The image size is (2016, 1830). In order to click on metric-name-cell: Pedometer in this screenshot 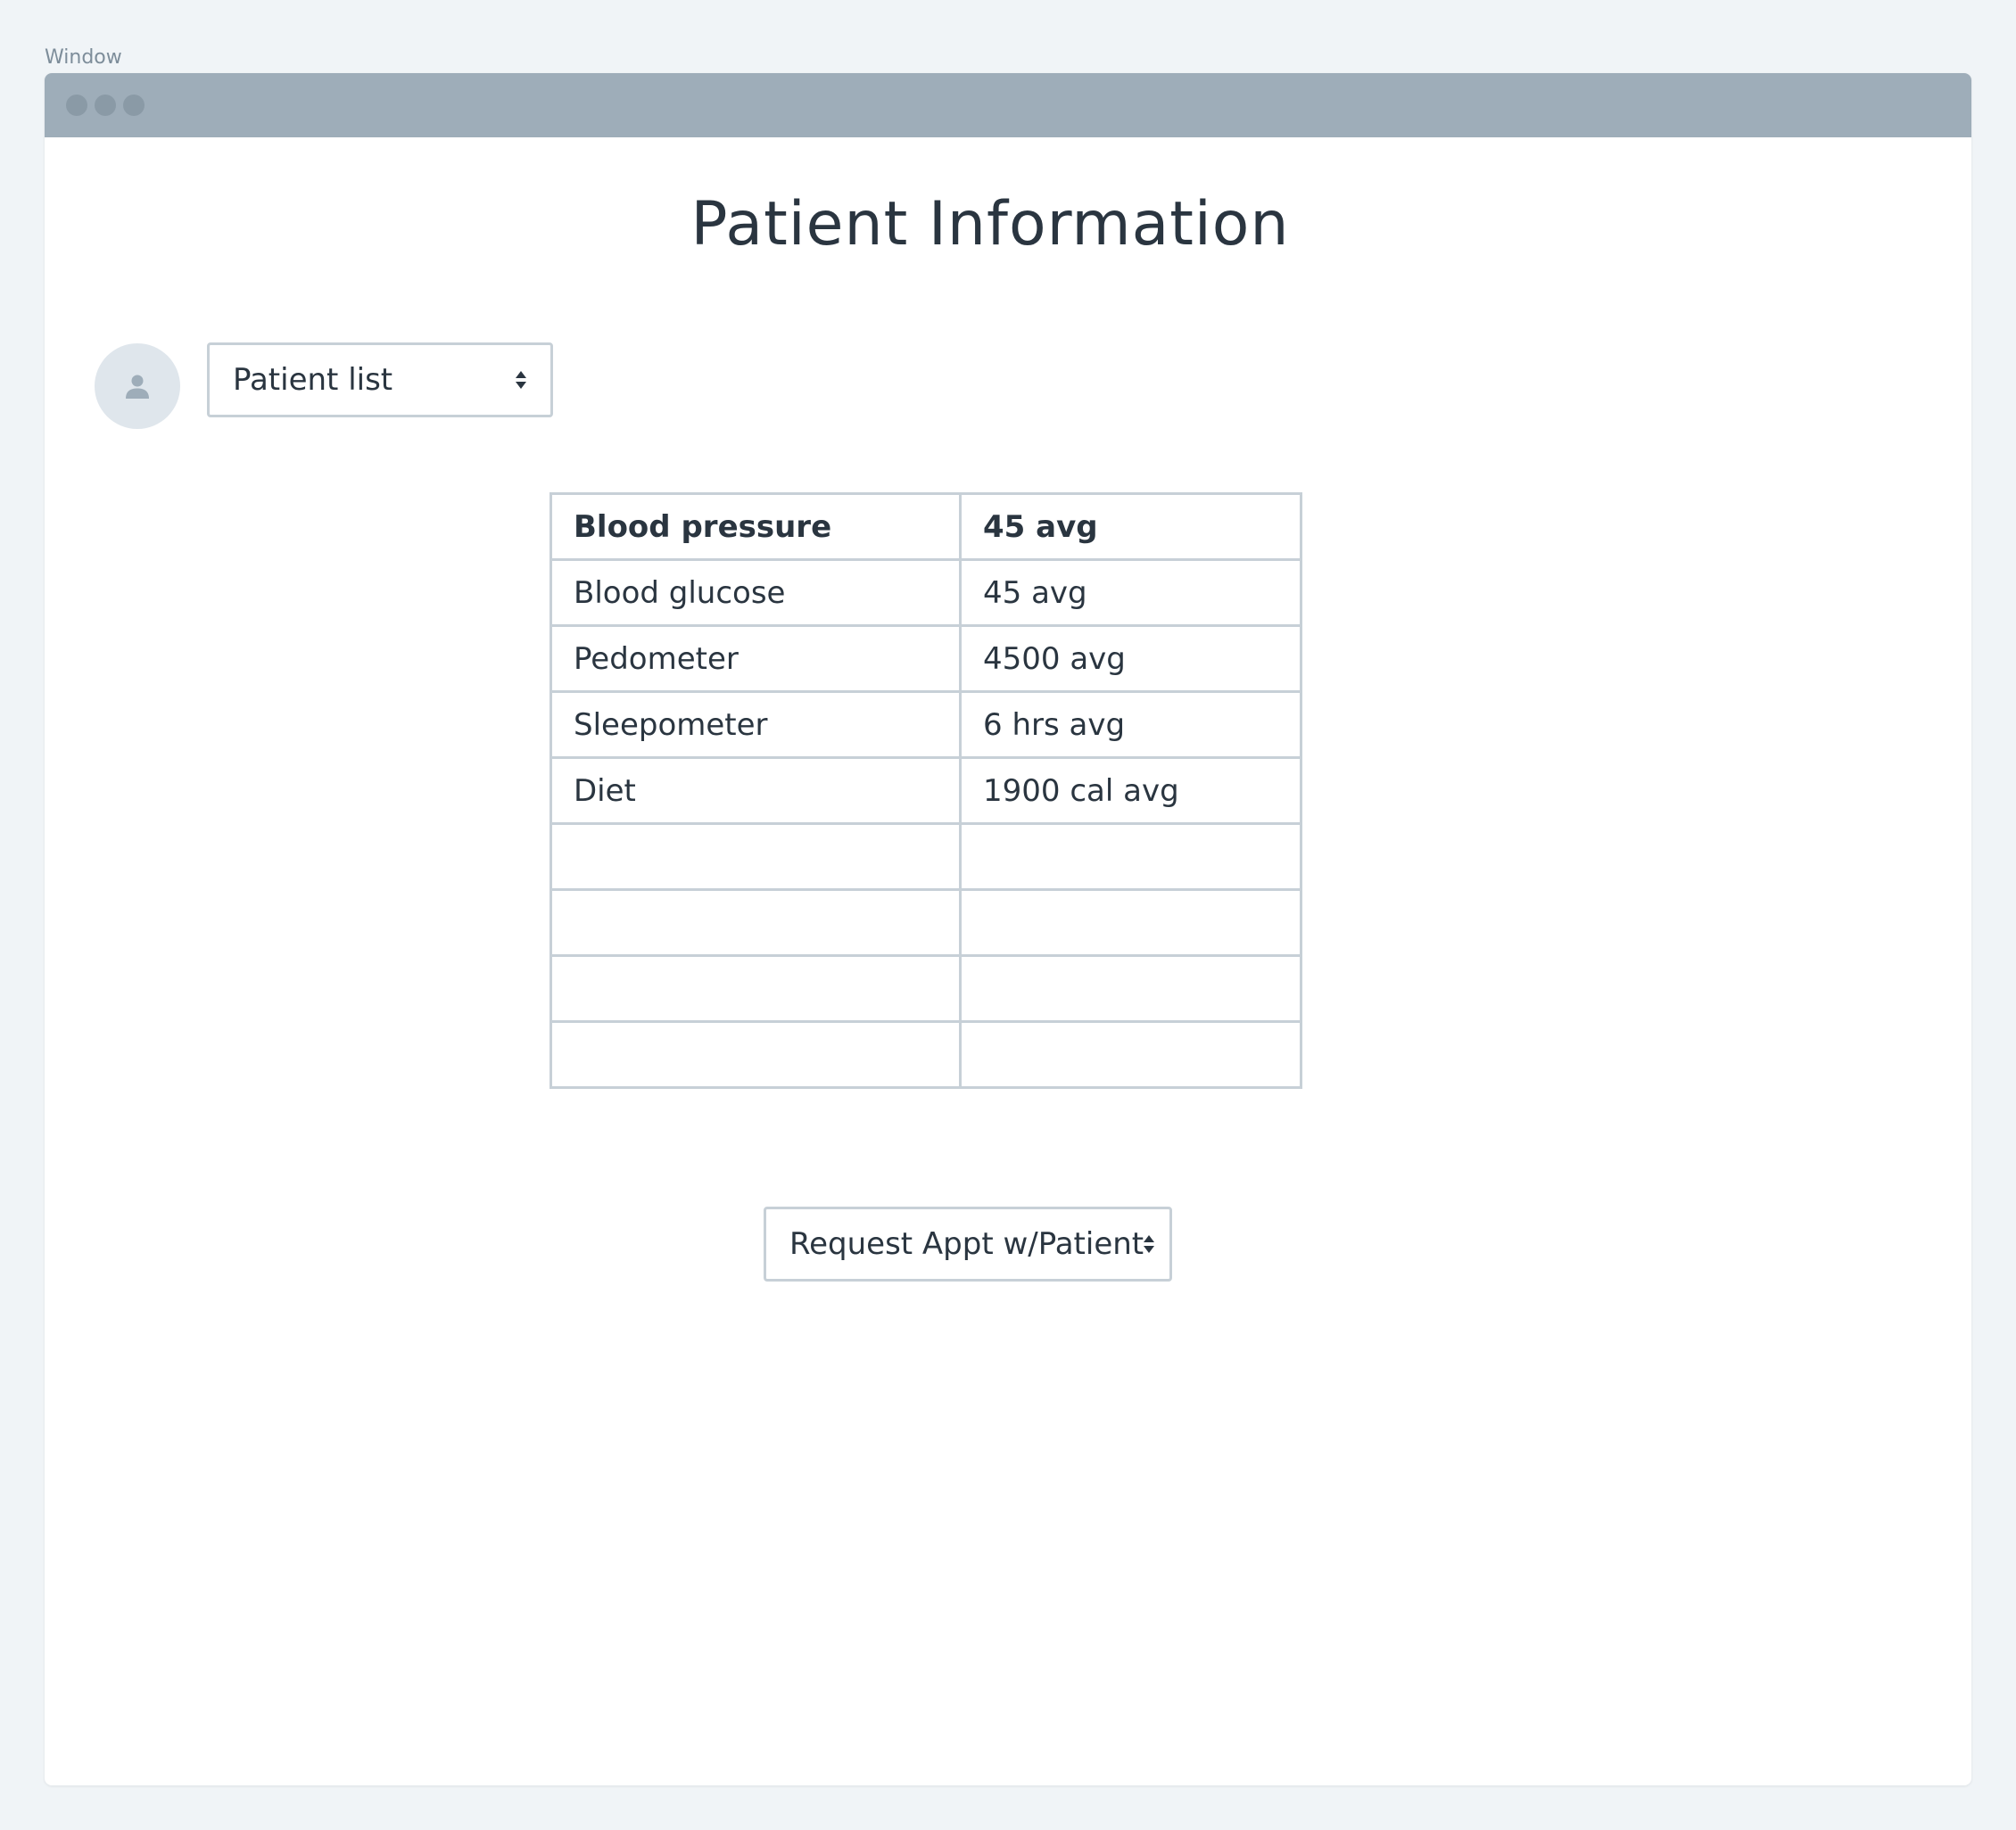, I will do `click(755, 659)`.